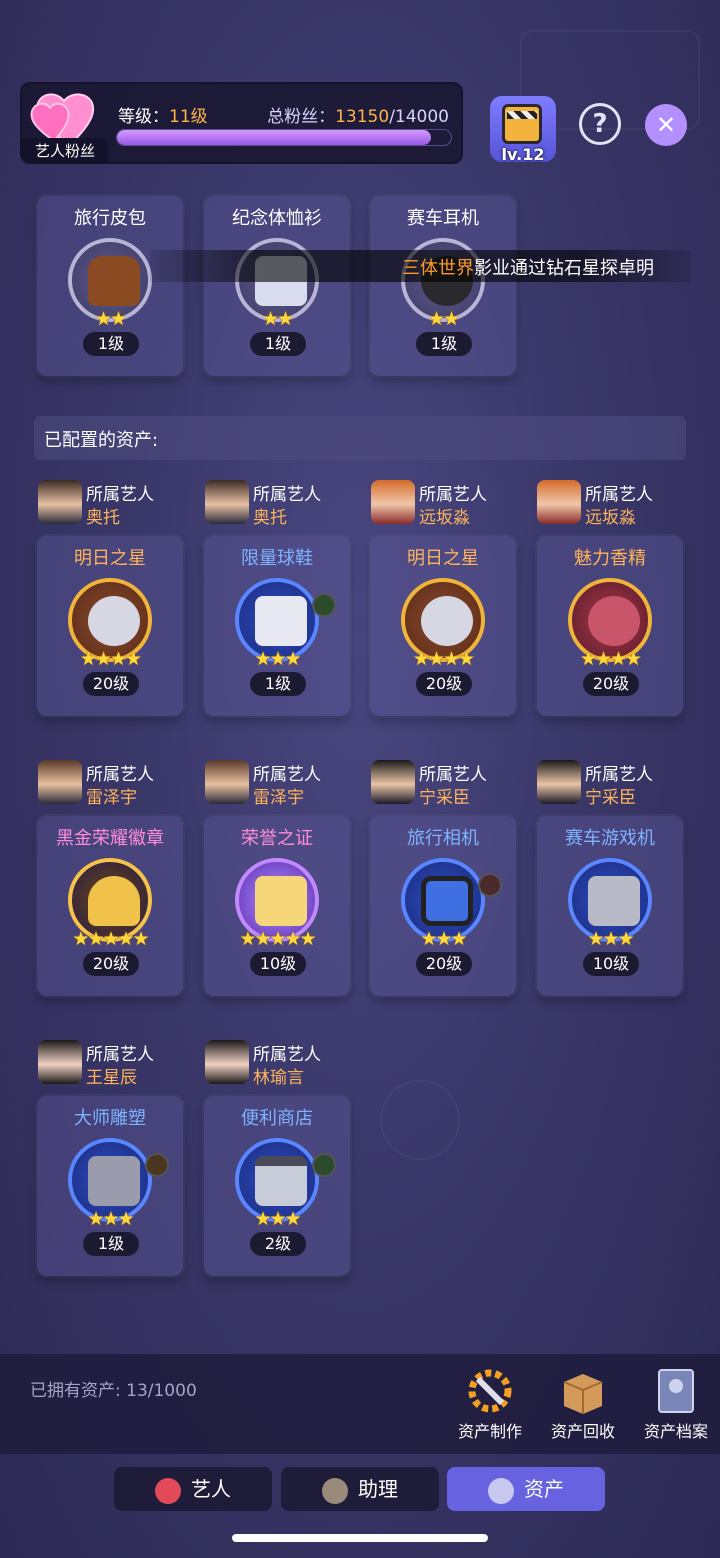 The width and height of the screenshot is (720, 1558). I want to click on gamepad-icon, so click(614, 901).